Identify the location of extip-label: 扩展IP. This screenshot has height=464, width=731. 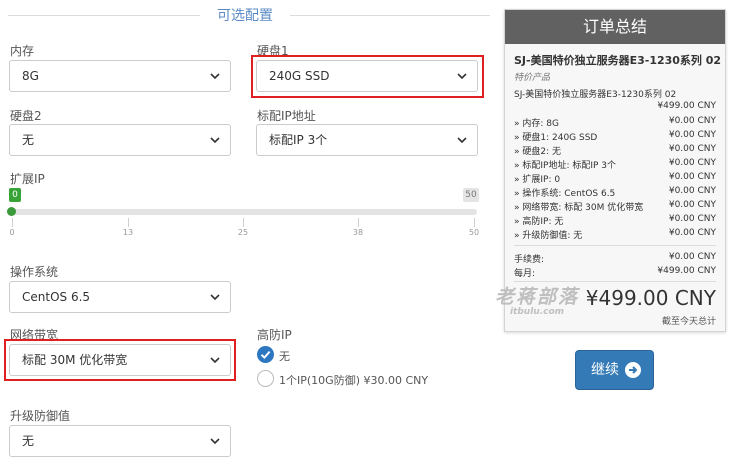
(27, 179).